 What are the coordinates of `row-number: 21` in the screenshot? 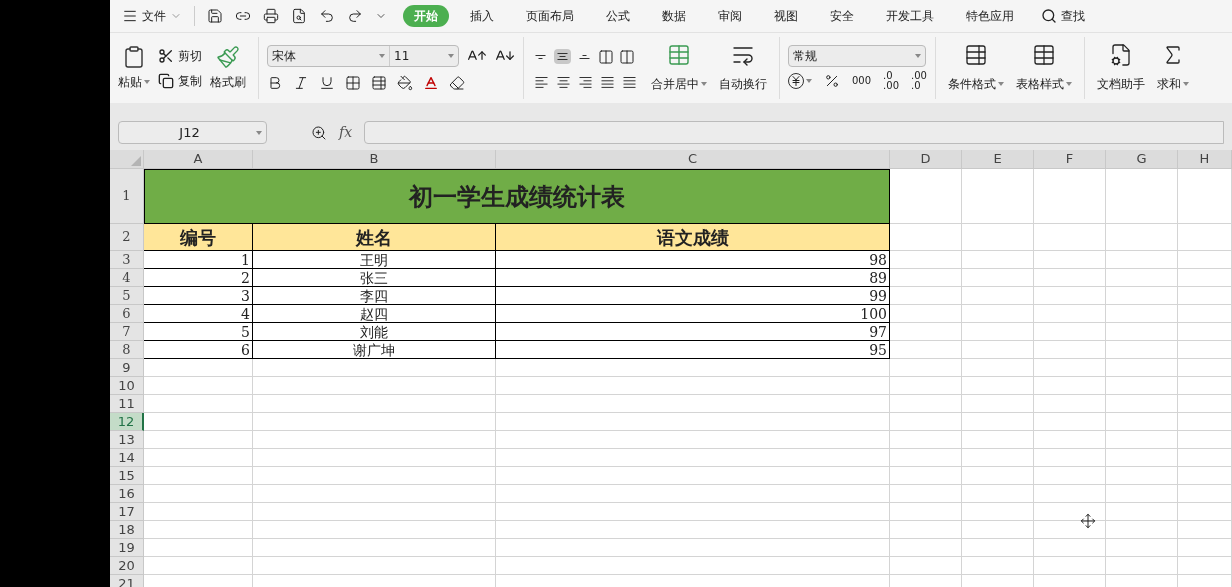 It's located at (127, 581).